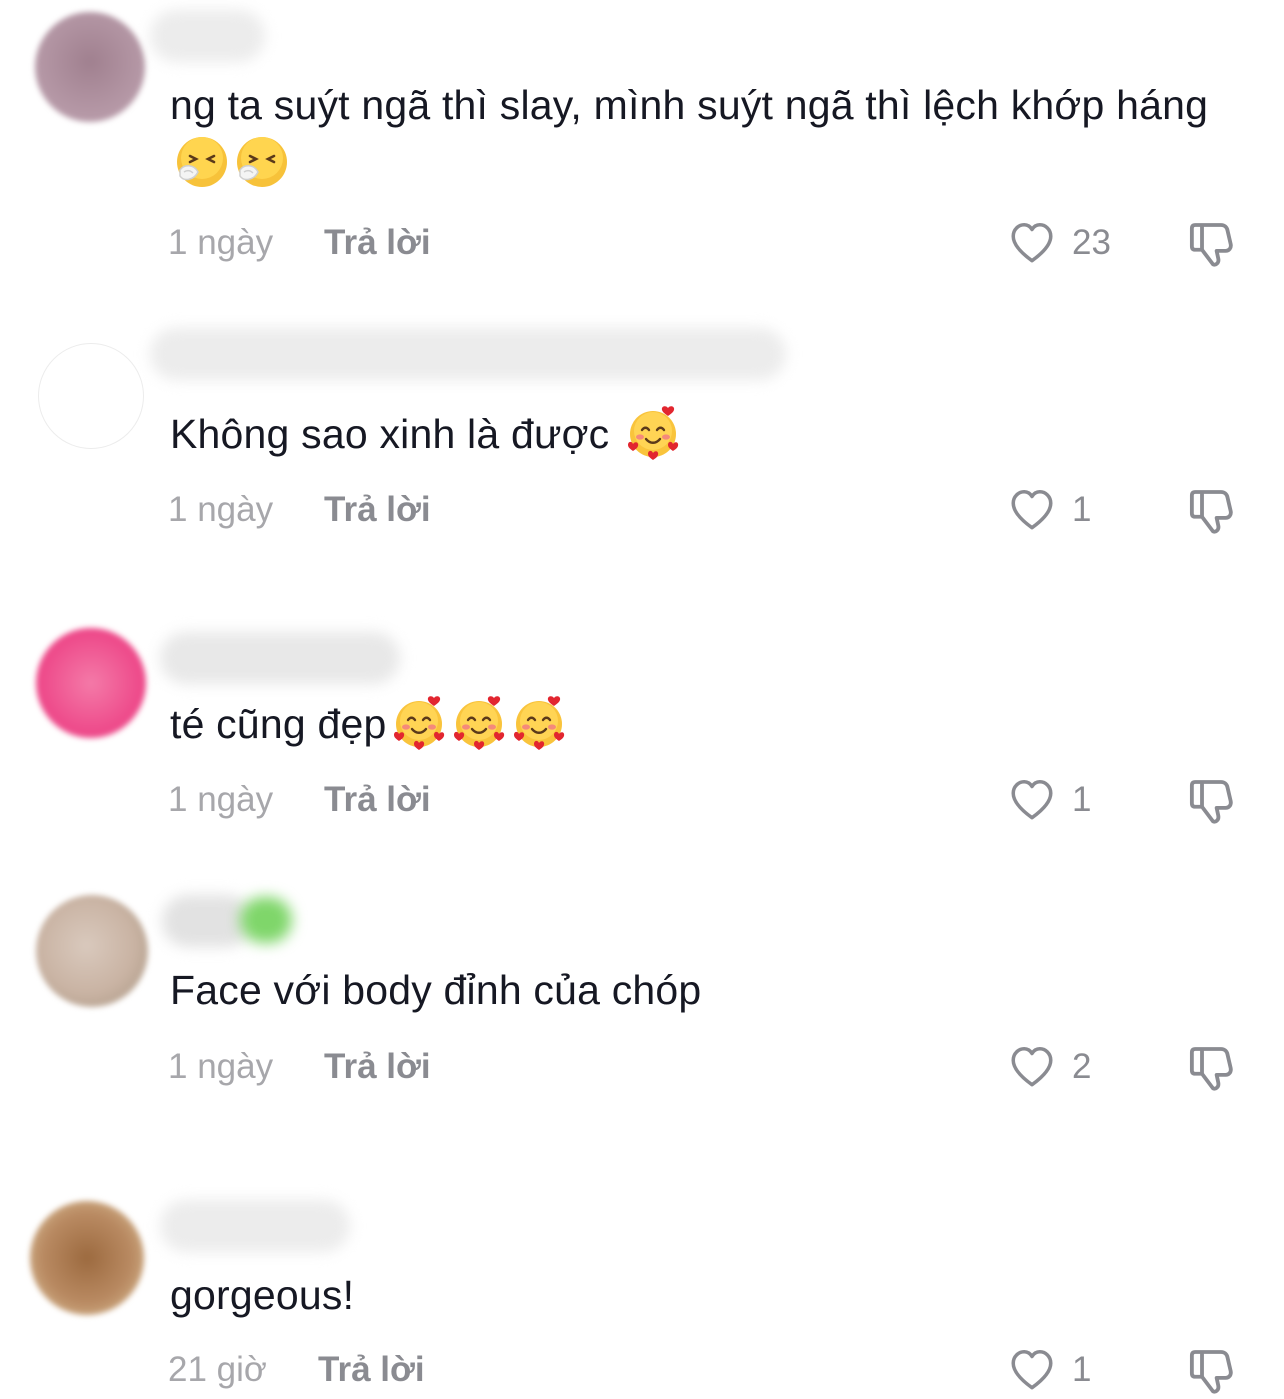 The image size is (1284, 1399). Describe the element at coordinates (278, 724) in the screenshot. I see `comment-text-content: té cũng đẹp` at that location.